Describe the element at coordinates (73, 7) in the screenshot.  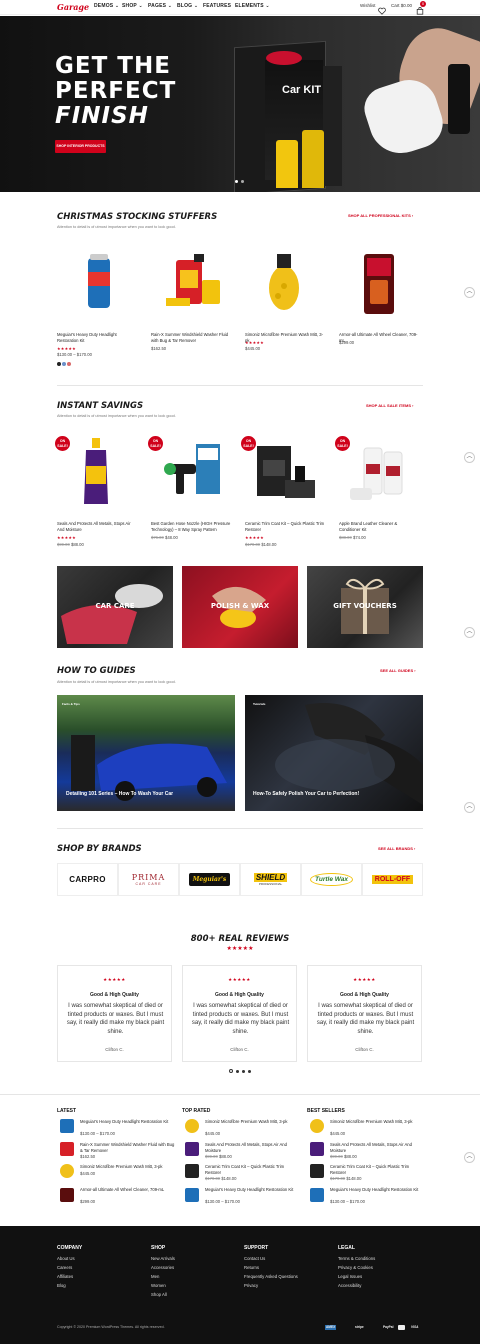
I see `site-logo: Garage` at that location.